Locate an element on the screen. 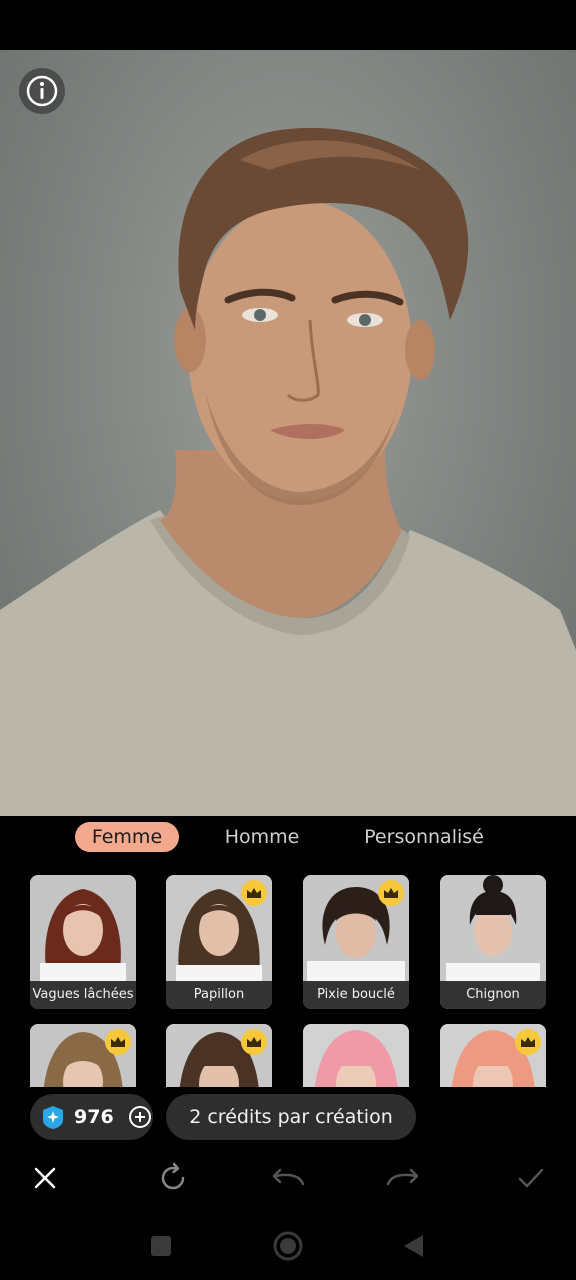  undo-icon is located at coordinates (288, 1177).